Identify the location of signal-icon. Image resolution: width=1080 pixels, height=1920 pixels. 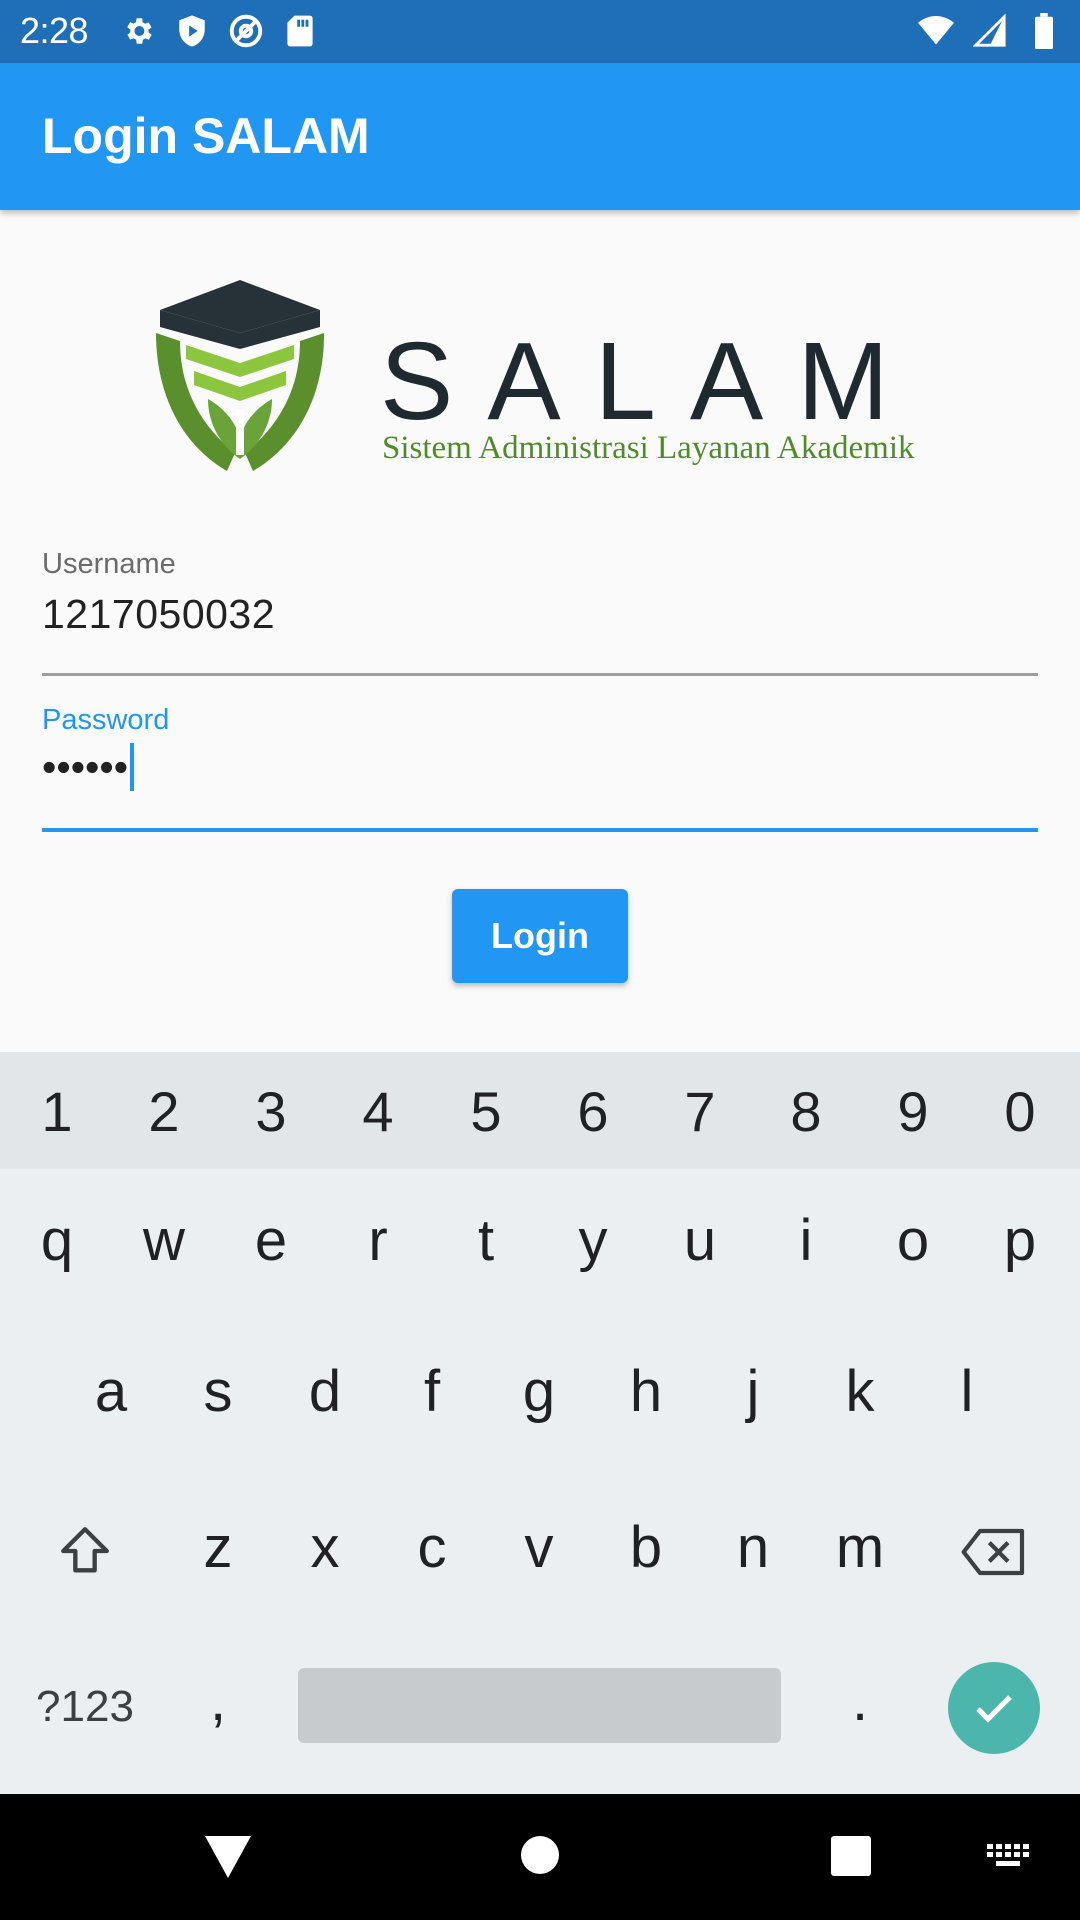
(990, 31).